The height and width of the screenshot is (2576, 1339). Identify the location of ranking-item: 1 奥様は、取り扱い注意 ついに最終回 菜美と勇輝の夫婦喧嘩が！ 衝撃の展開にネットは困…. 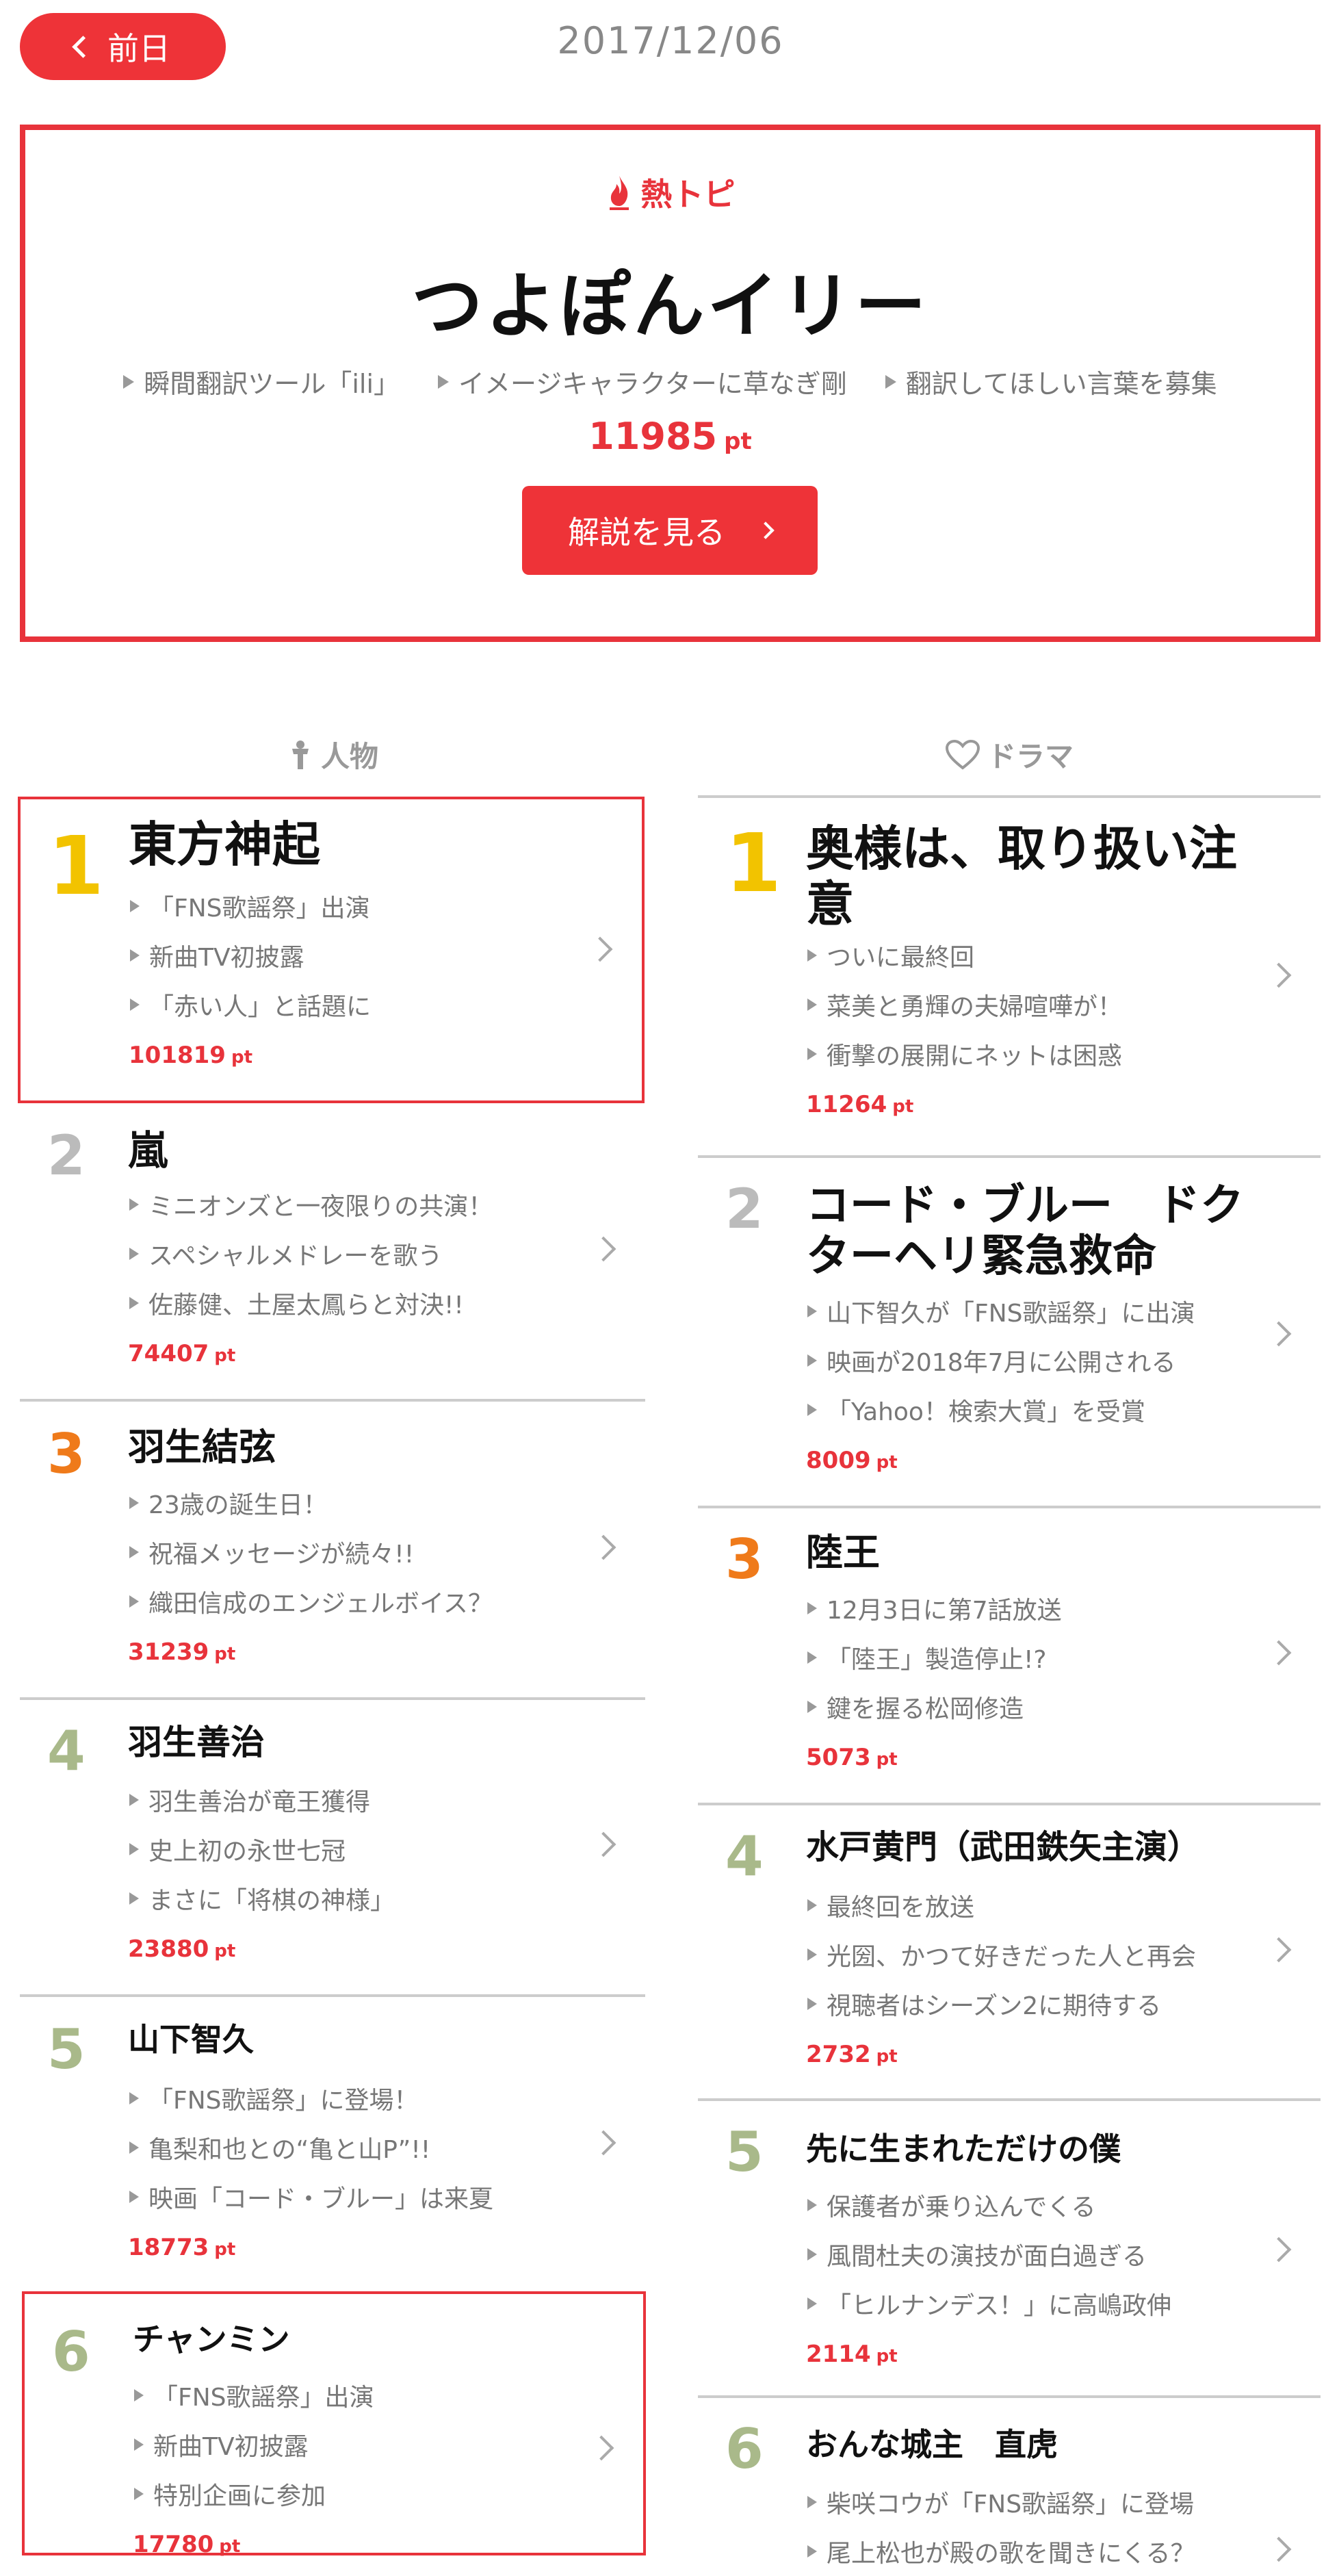
(1009, 977).